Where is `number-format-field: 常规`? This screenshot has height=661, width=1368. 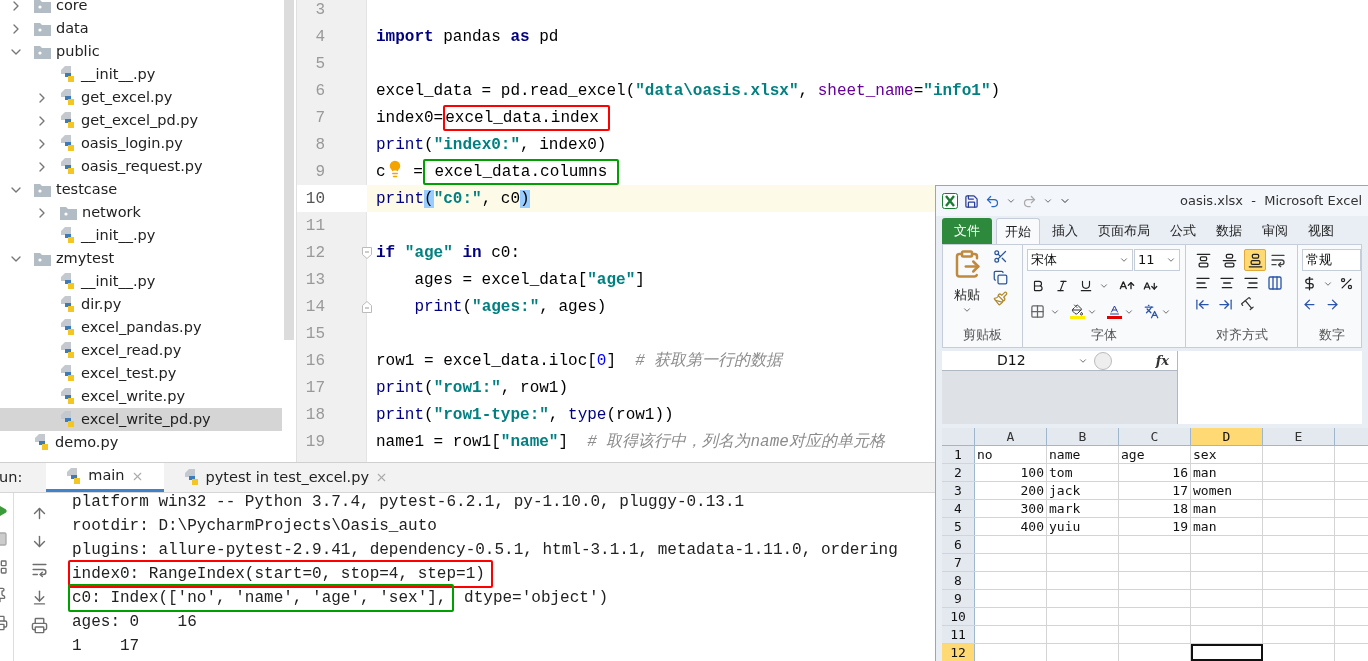 number-format-field: 常规 is located at coordinates (1331, 260).